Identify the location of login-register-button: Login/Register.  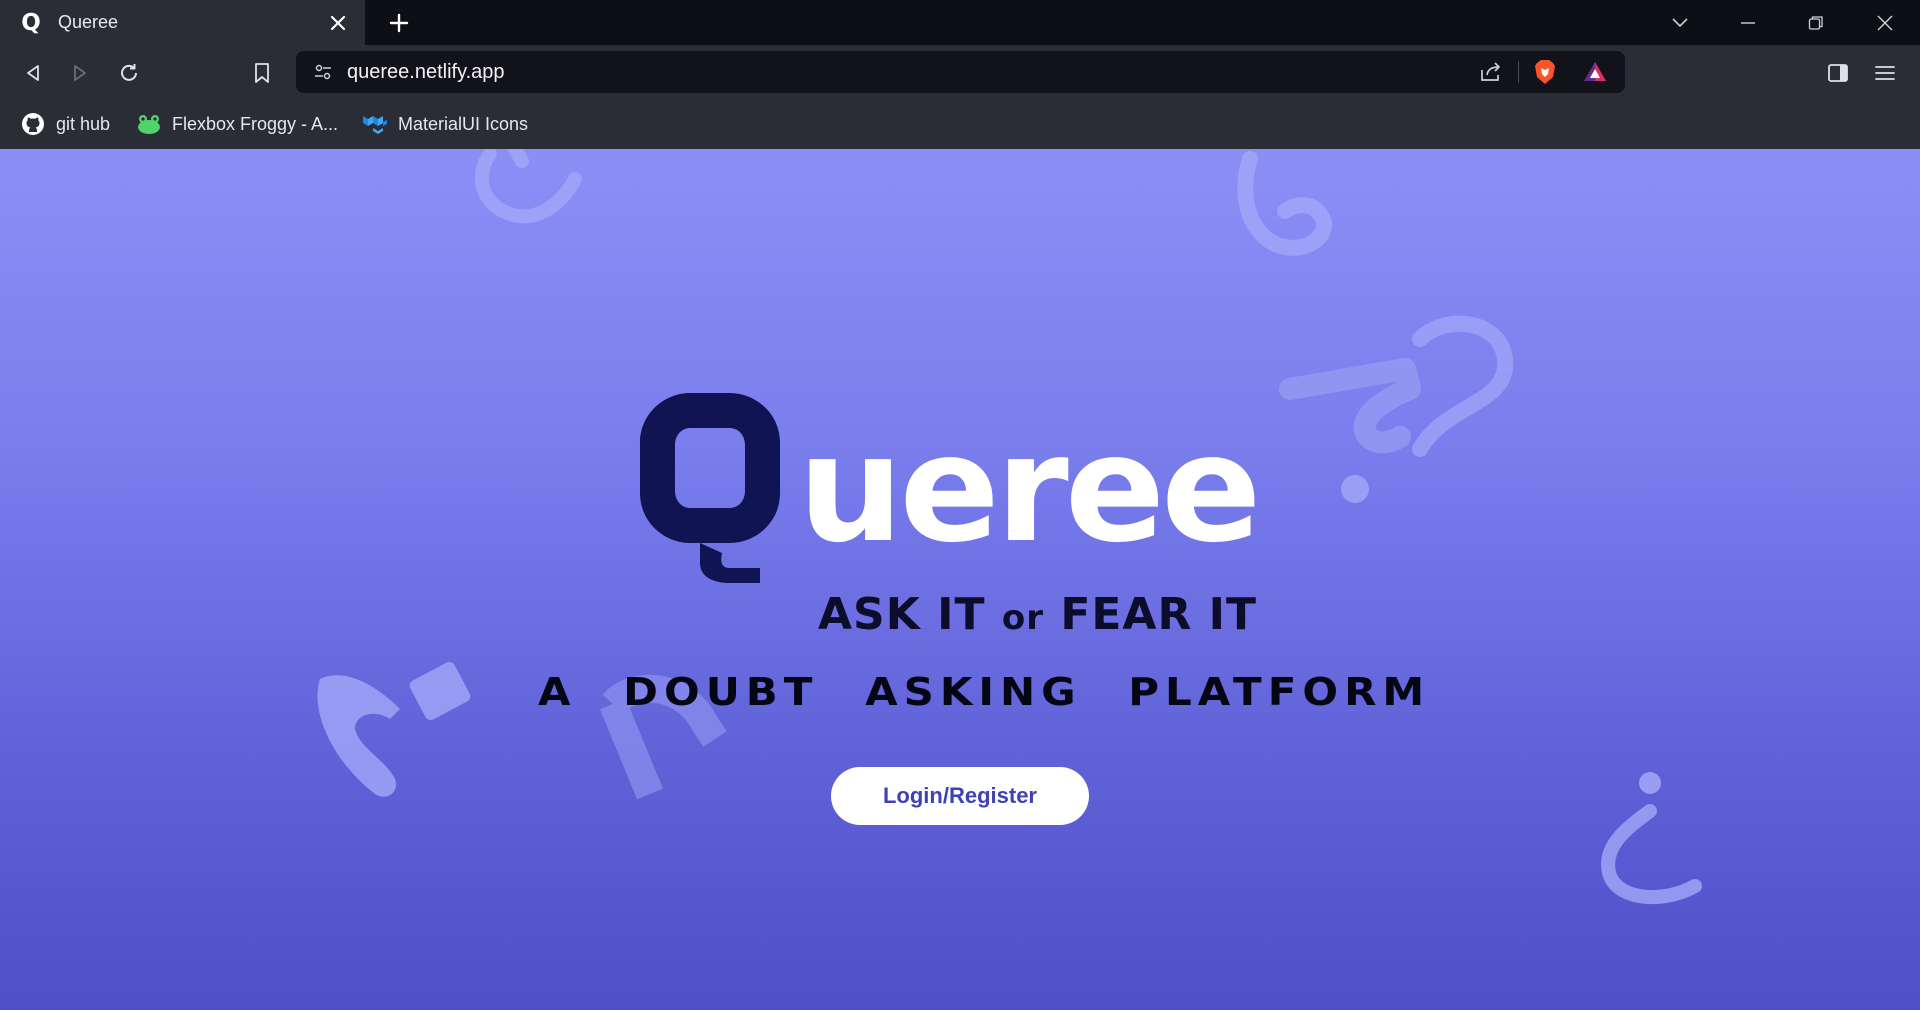
(960, 796).